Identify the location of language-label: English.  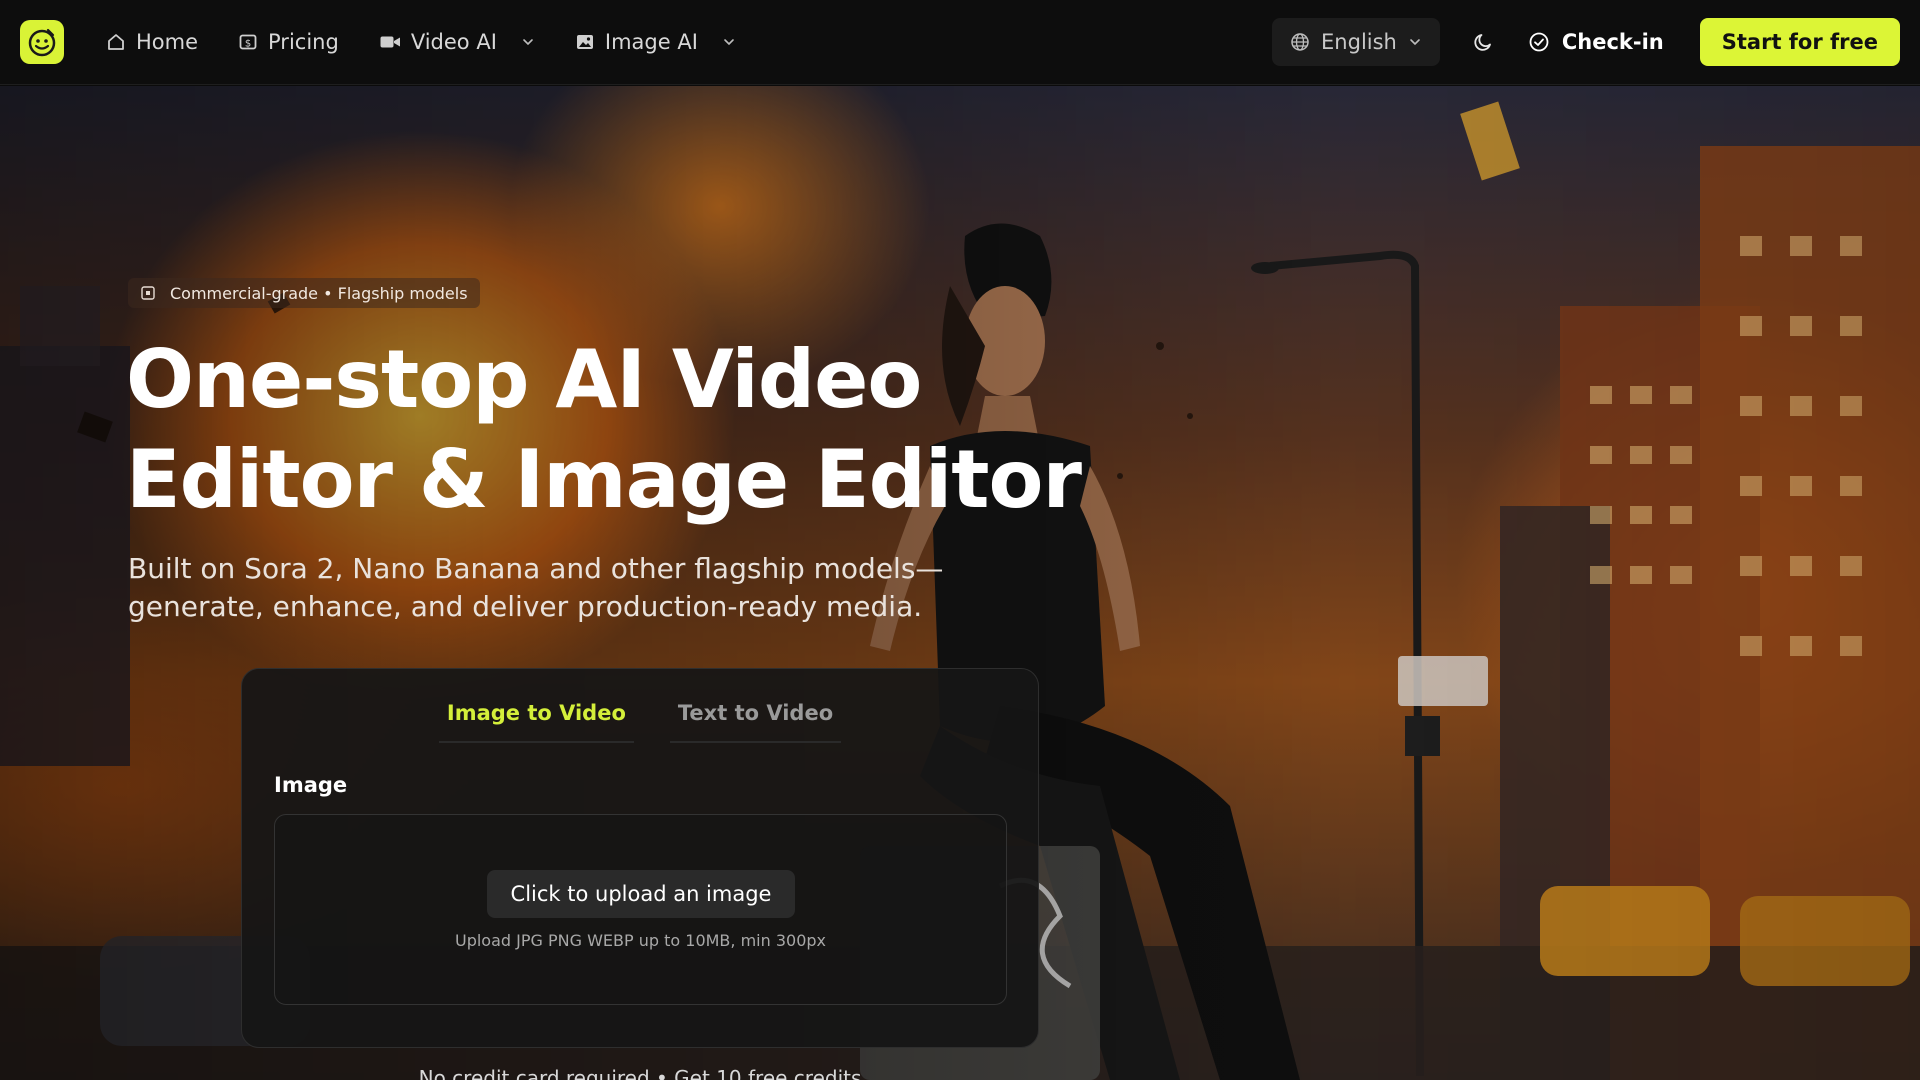
(1359, 42).